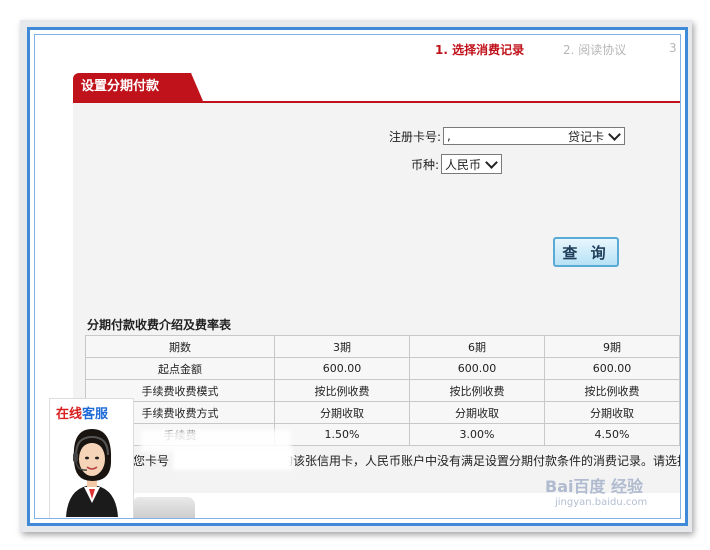  What do you see at coordinates (477, 346) in the screenshot?
I see `header-6-period: 6期` at bounding box center [477, 346].